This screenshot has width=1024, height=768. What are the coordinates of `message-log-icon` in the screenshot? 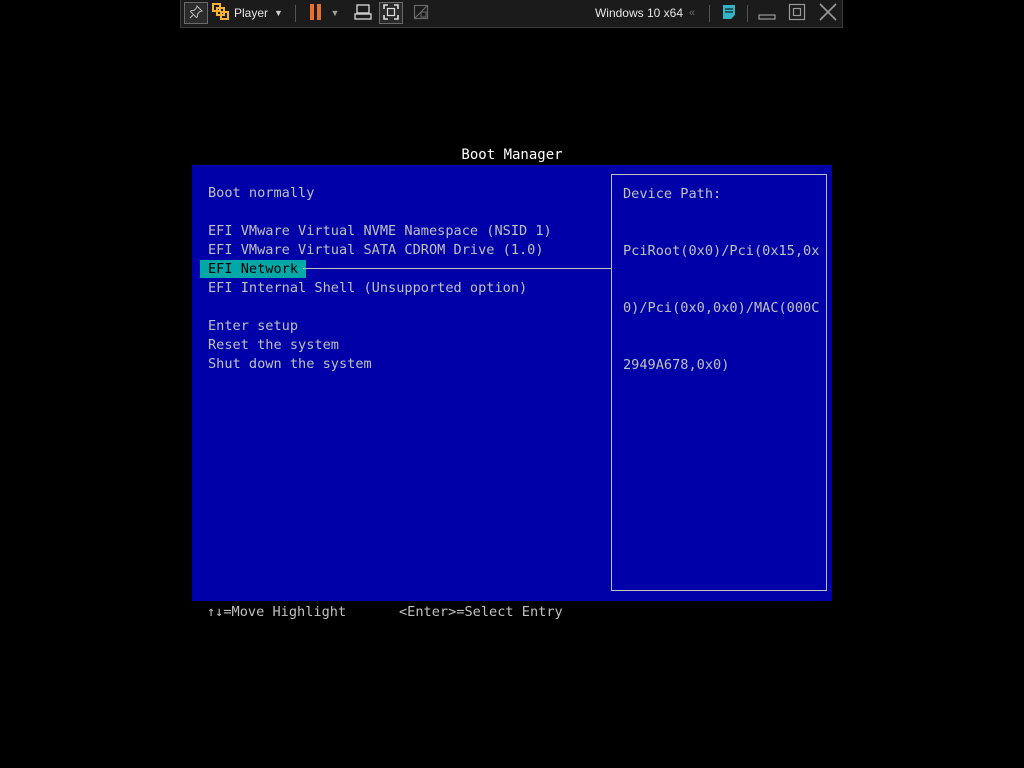 It's located at (729, 13).